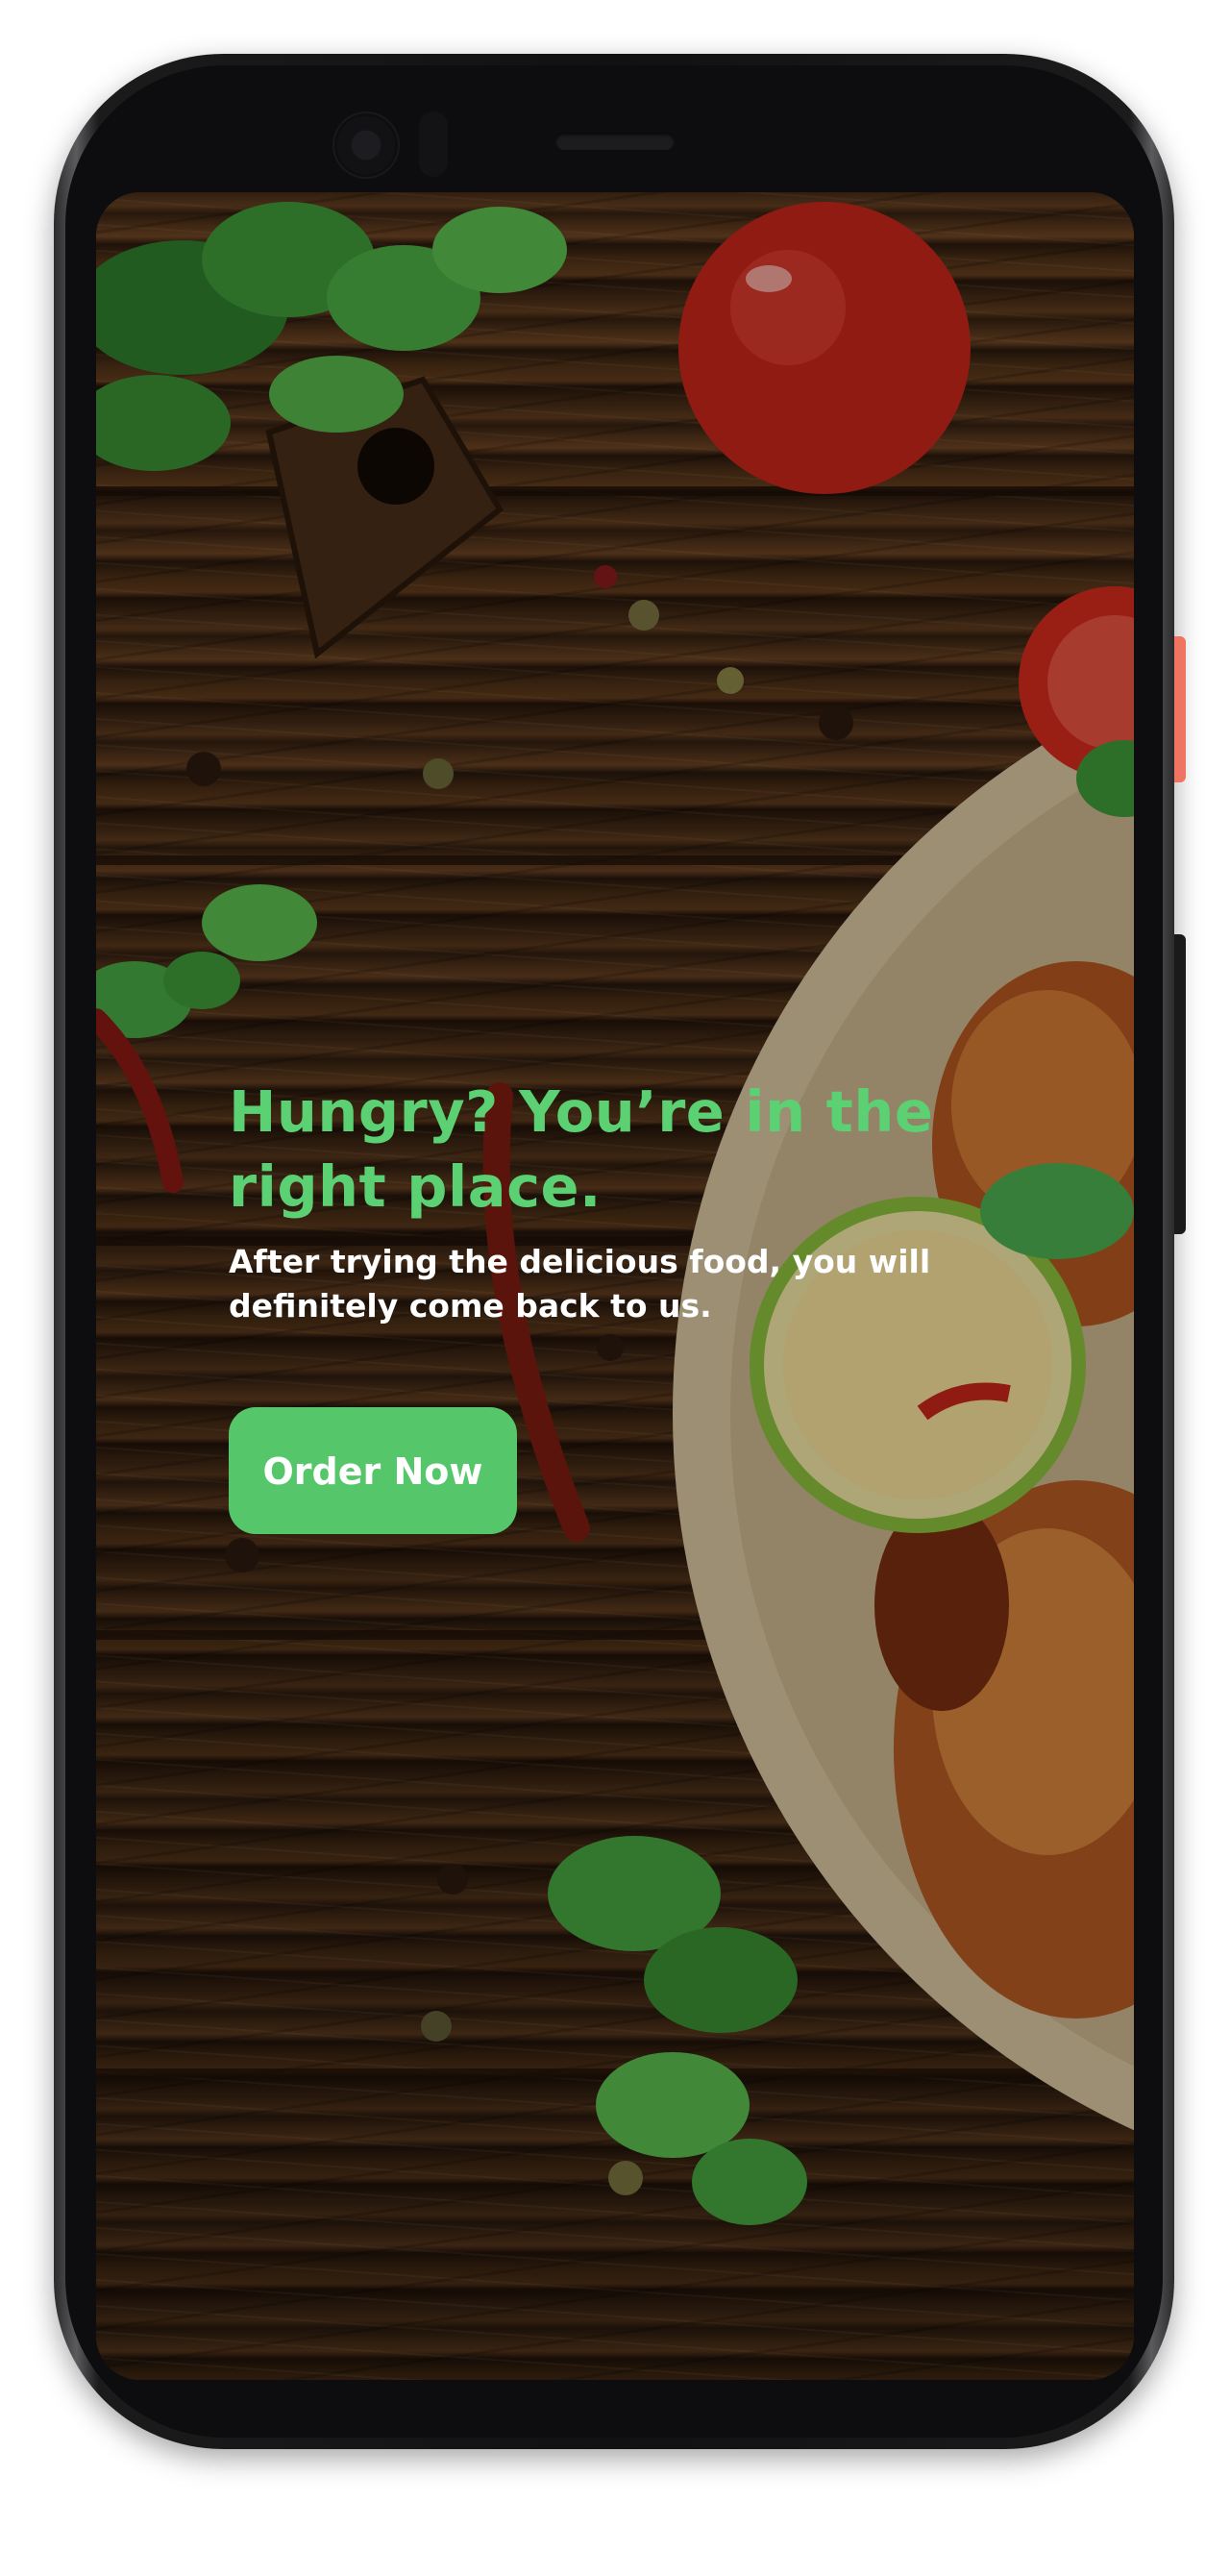 This screenshot has width=1230, height=2576. I want to click on hero-title: Hungry? You’re in the right place., so click(582, 1149).